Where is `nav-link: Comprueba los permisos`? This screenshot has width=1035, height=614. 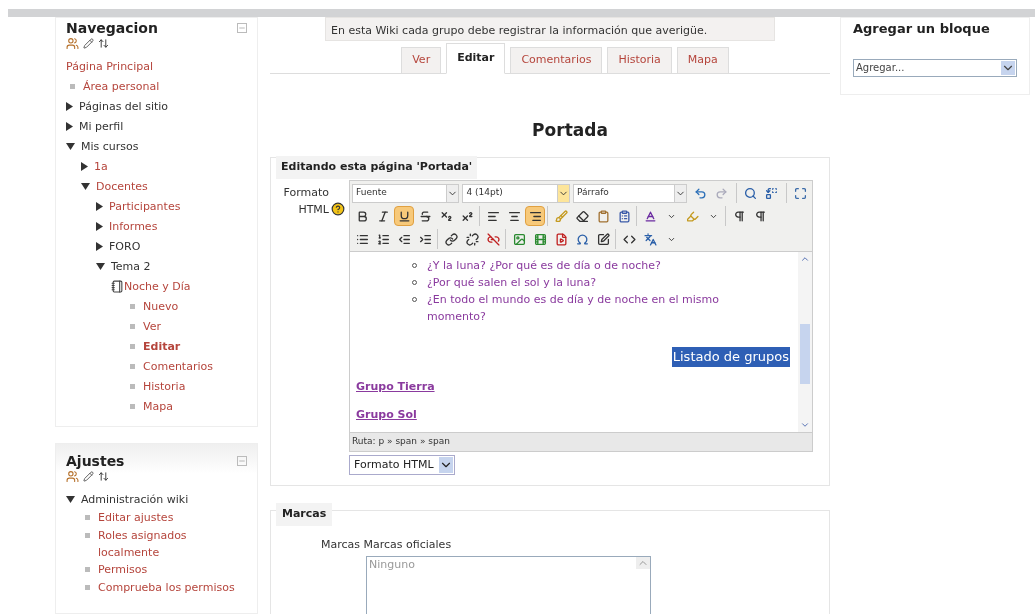 nav-link: Comprueba los permisos is located at coordinates (166, 587).